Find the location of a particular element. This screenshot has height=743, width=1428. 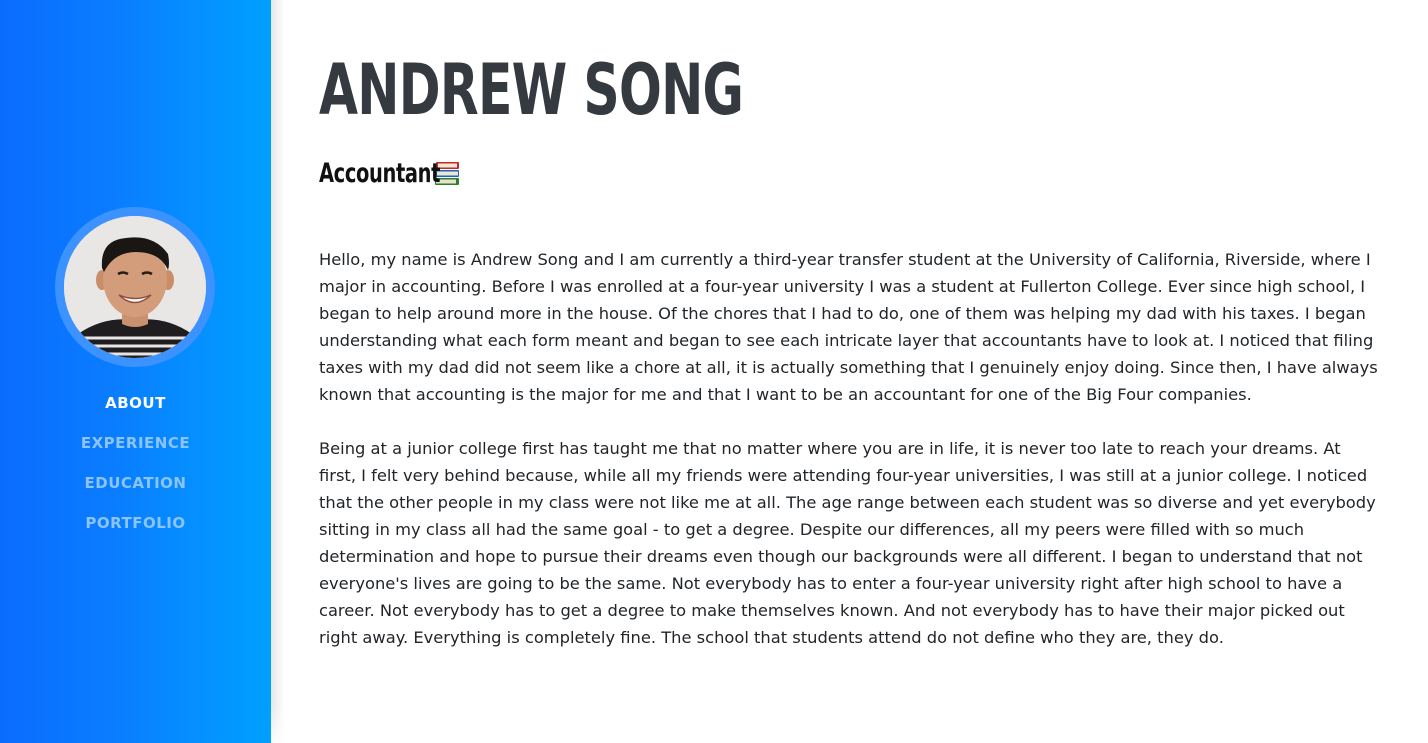

avatar-ring is located at coordinates (135, 287).